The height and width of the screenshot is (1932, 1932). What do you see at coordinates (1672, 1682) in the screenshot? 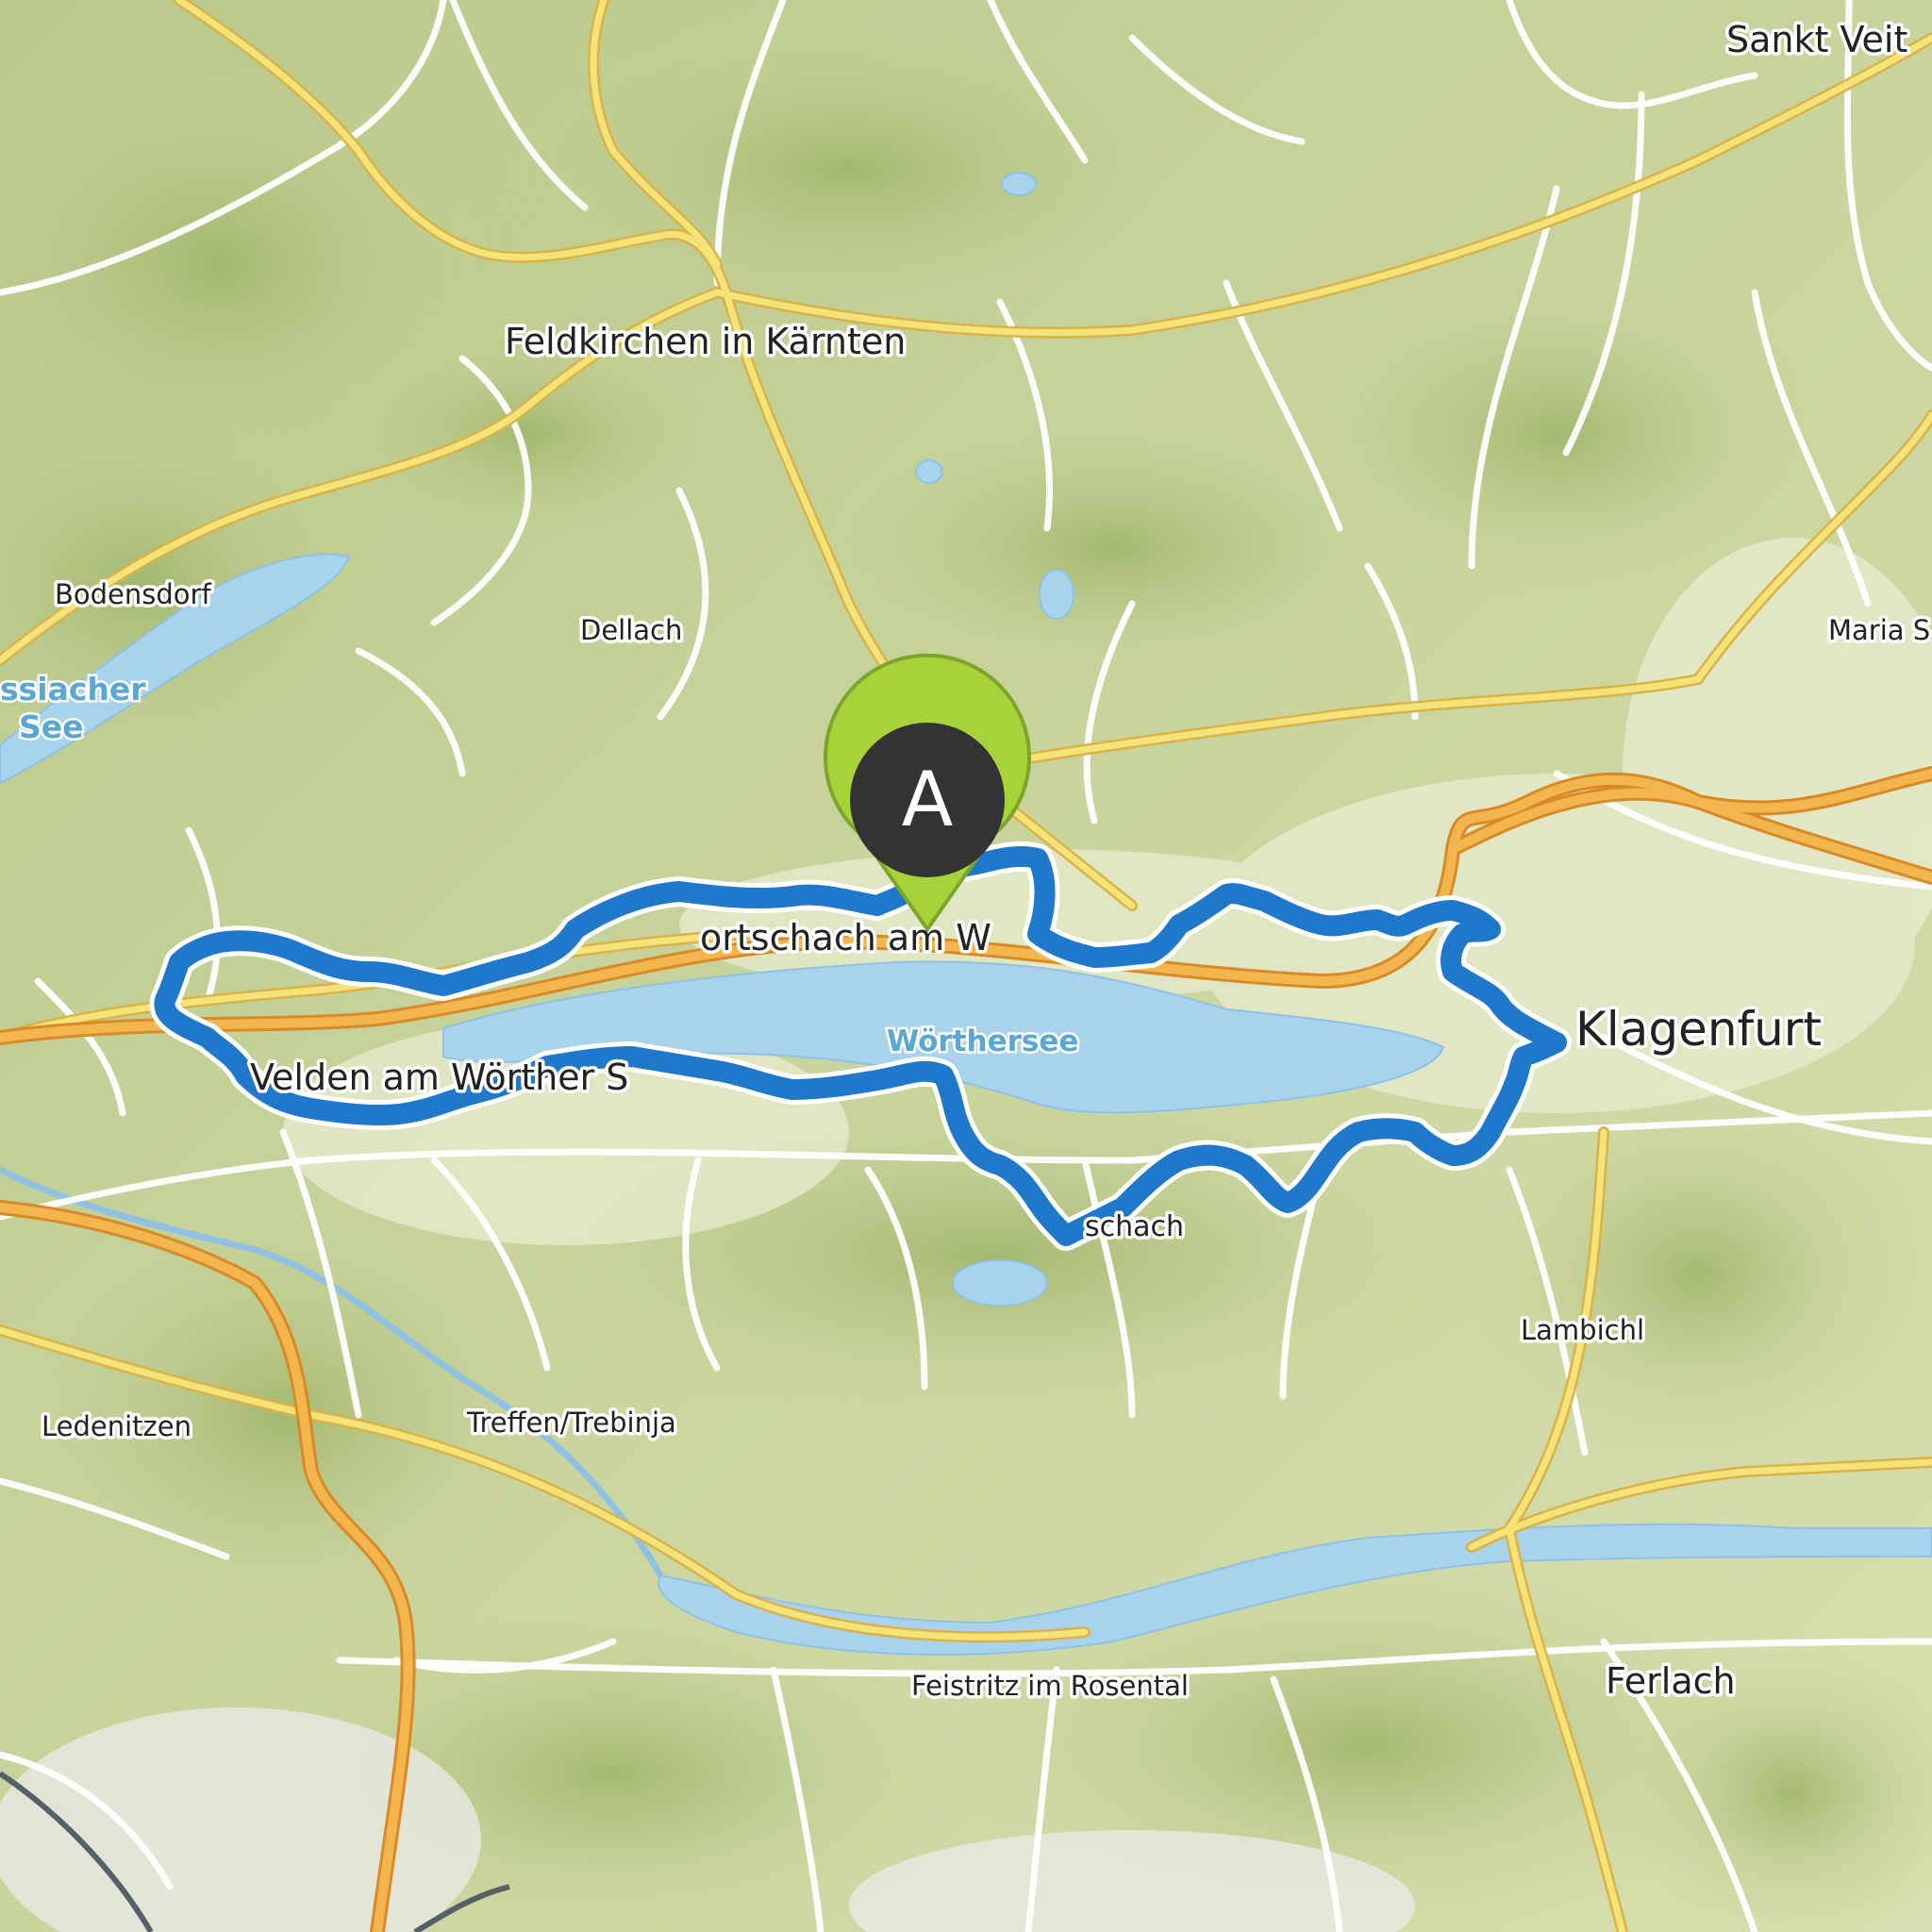
I see `label-ferlach: Ferlach` at bounding box center [1672, 1682].